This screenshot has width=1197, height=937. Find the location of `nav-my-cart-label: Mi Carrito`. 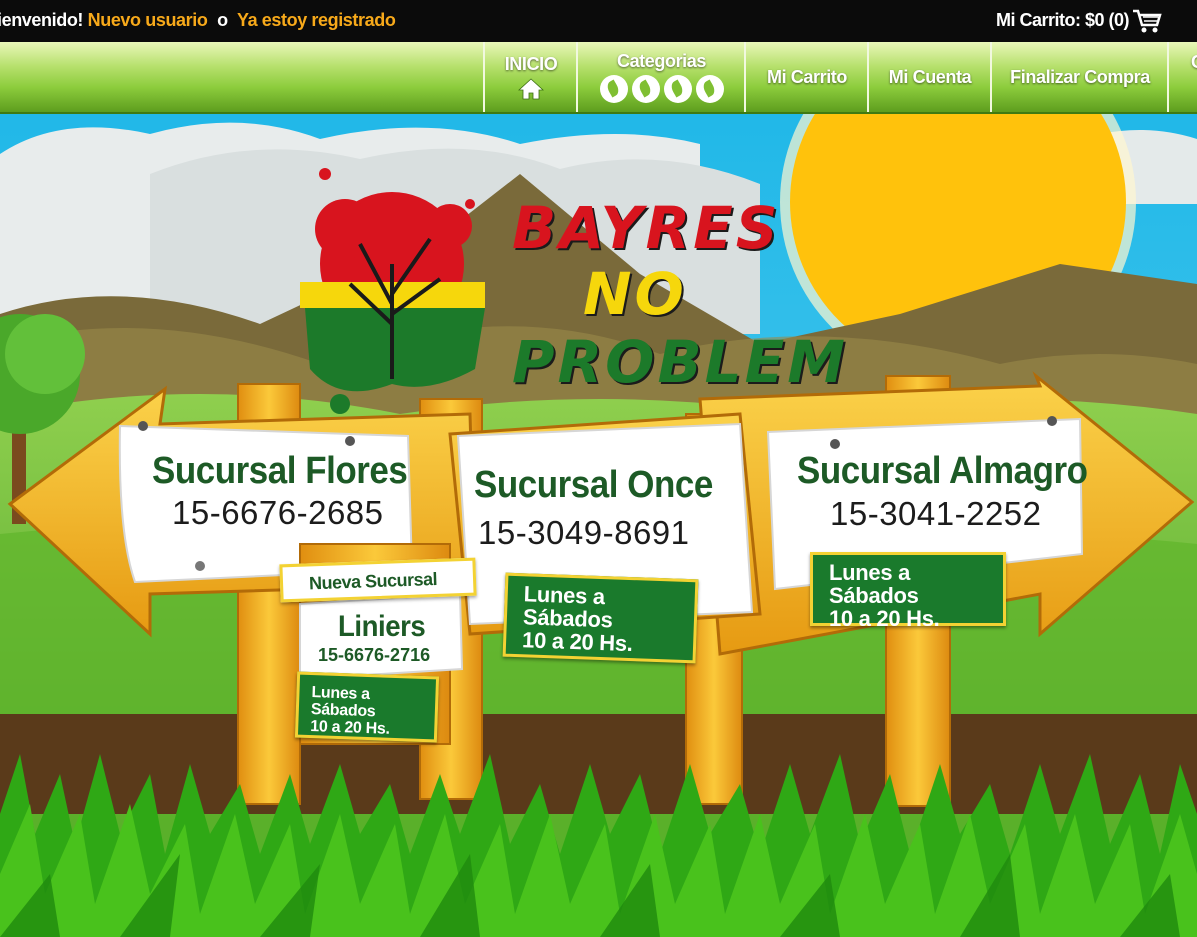

nav-my-cart-label: Mi Carrito is located at coordinates (806, 76).